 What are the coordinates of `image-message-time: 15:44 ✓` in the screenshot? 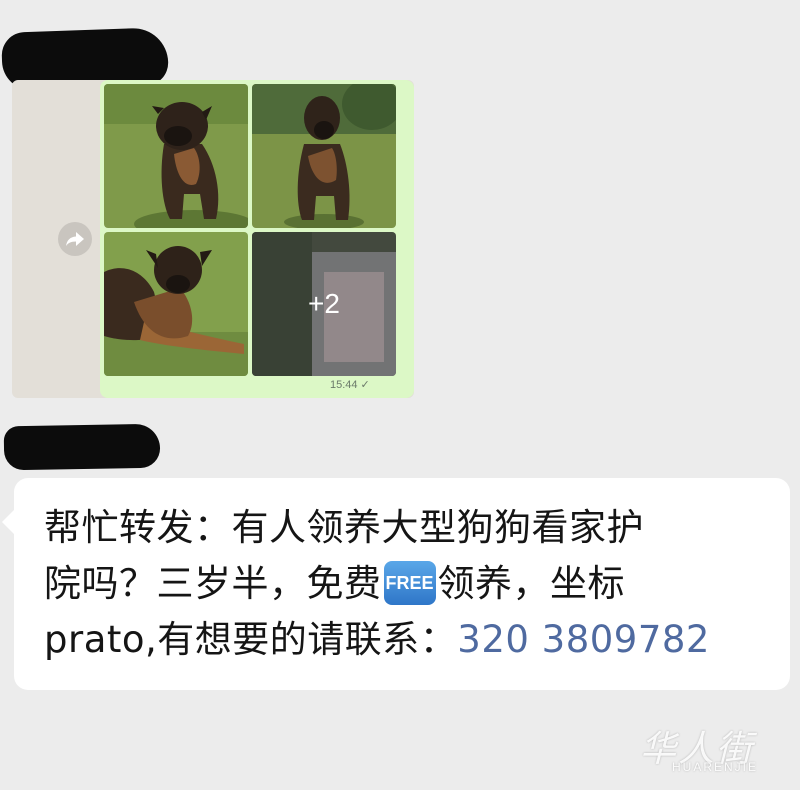 It's located at (350, 384).